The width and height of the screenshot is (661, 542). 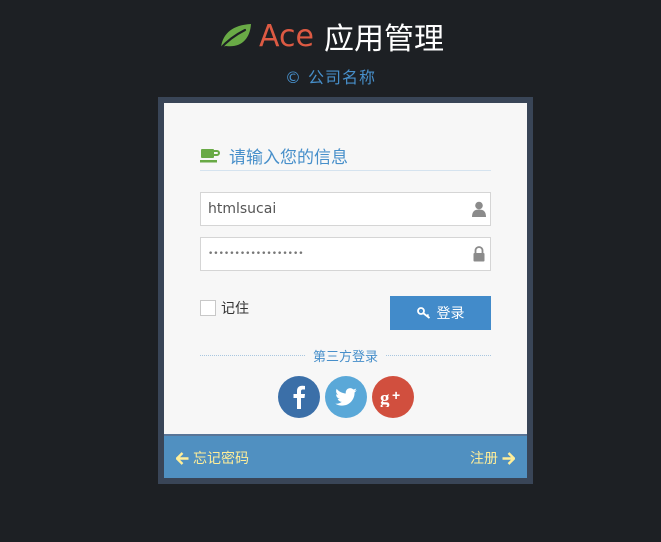 I want to click on social-login: g +, so click(x=348, y=397).